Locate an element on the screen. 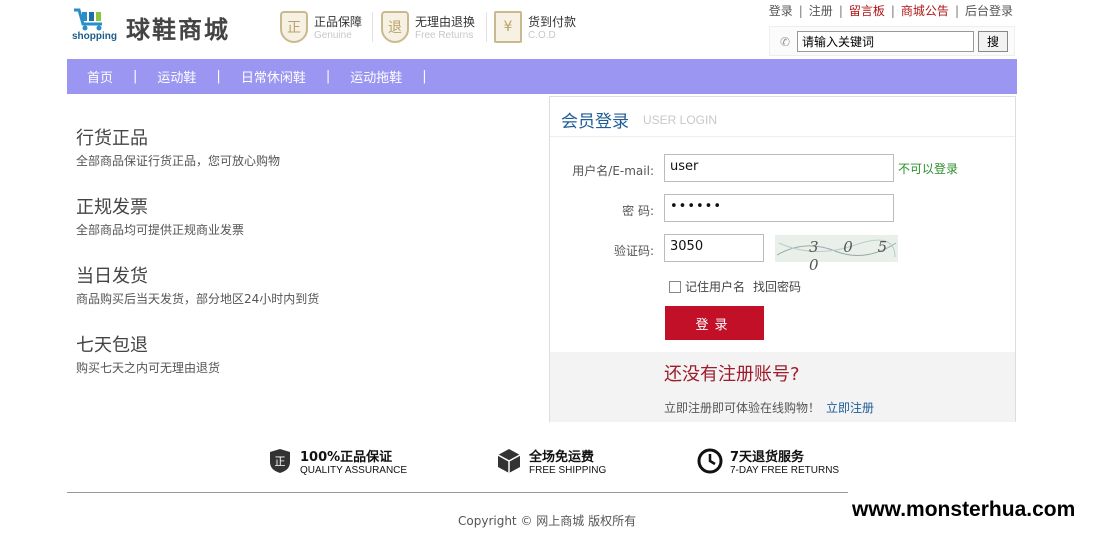 The height and width of the screenshot is (541, 1109). feature-invoice: 正规发票 全部商品均可提供正规商业发票 is located at coordinates (160, 215).